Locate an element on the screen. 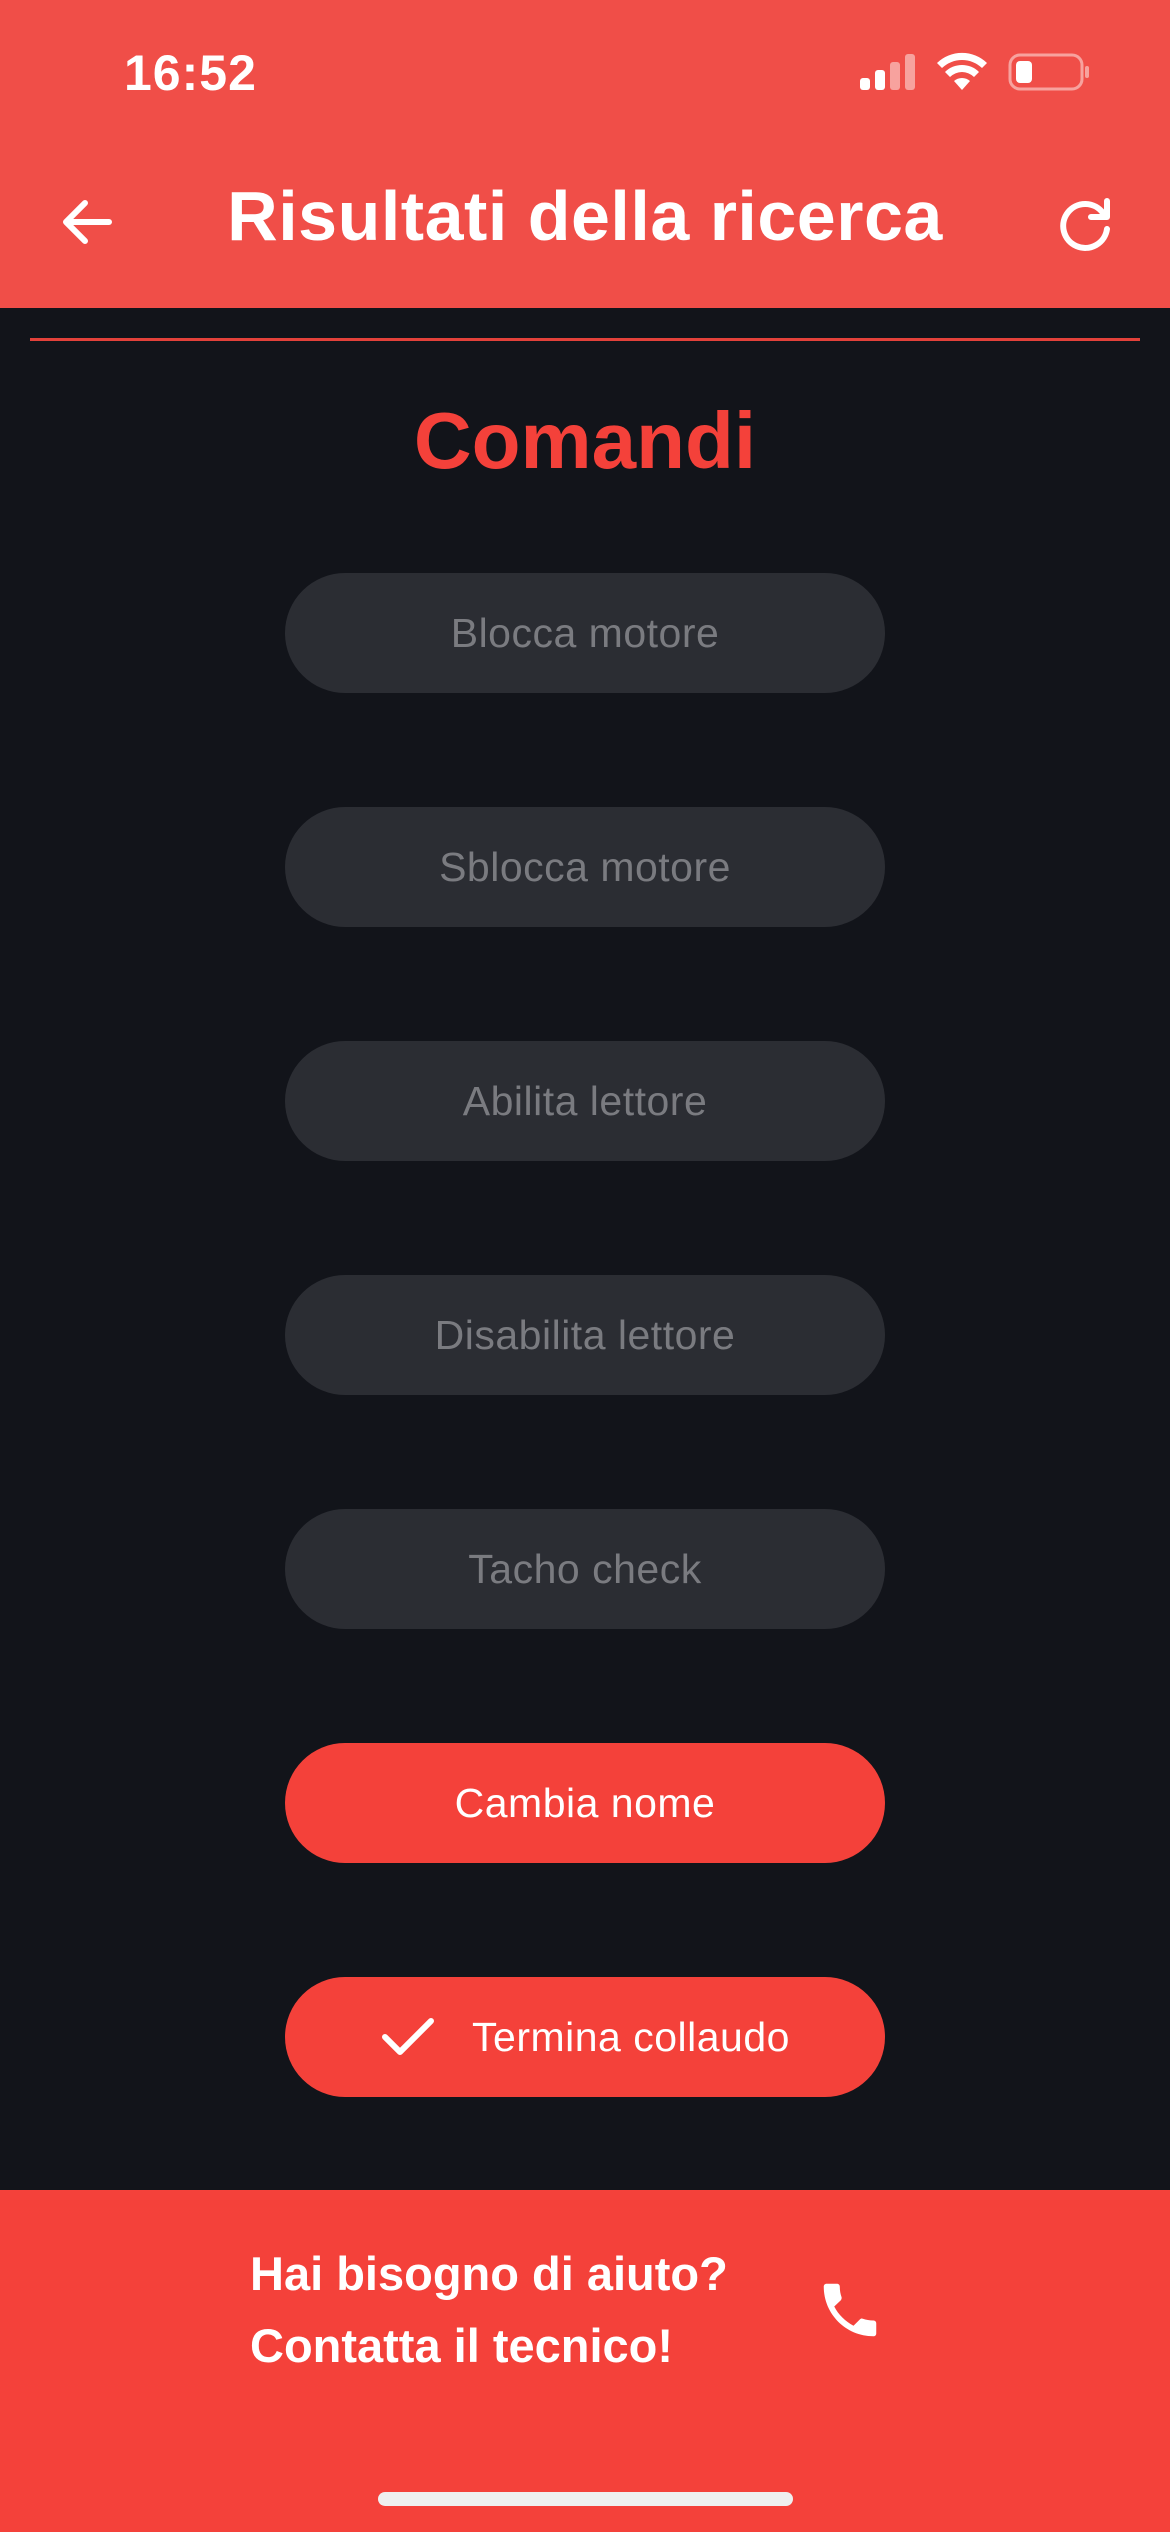 The image size is (1170, 2532). help-line-1: Hai bisogno di aiuto? is located at coordinates (489, 2273).